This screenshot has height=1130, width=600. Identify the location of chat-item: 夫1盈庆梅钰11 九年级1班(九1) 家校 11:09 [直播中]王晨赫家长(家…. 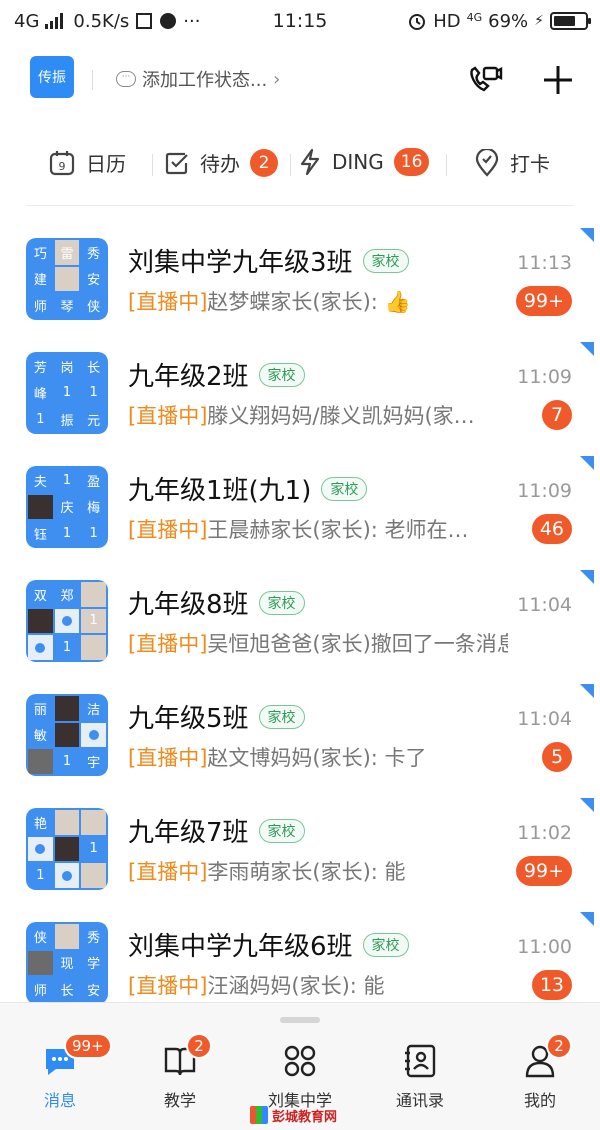
(300, 505).